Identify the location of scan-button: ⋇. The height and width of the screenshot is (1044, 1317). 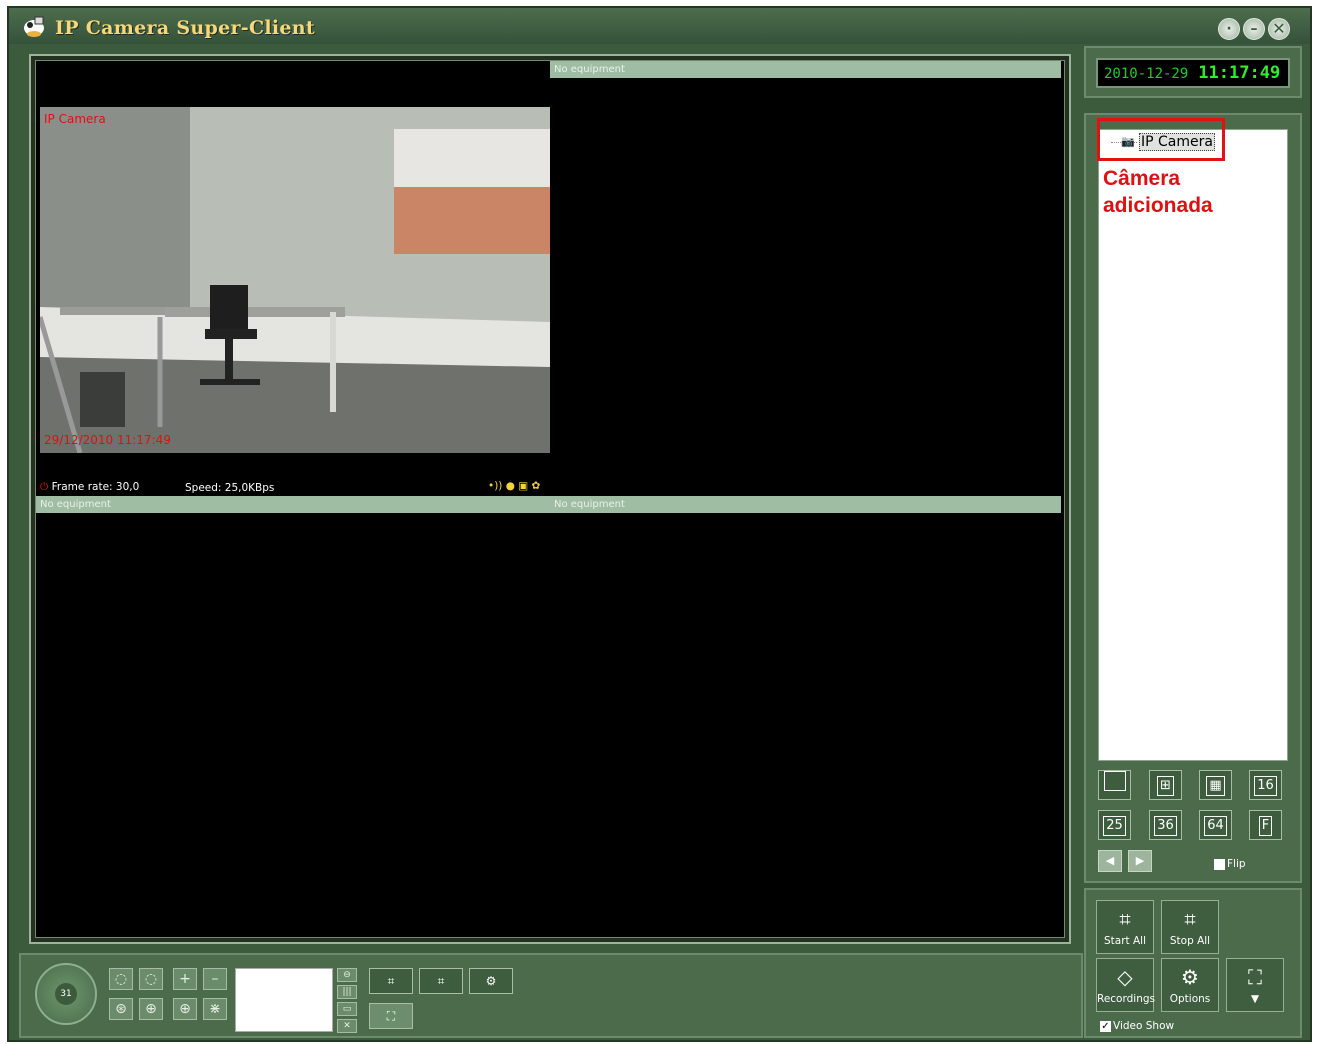
(215, 1009).